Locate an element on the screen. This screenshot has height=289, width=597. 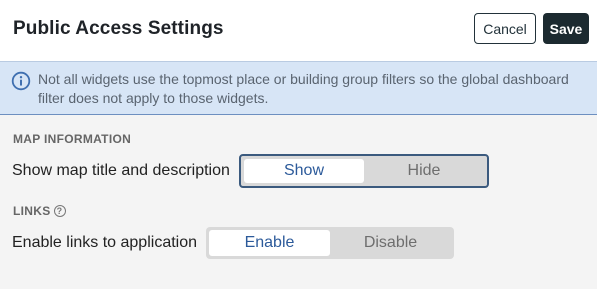
map-information-heading: MAP INFORMATION is located at coordinates (72, 139).